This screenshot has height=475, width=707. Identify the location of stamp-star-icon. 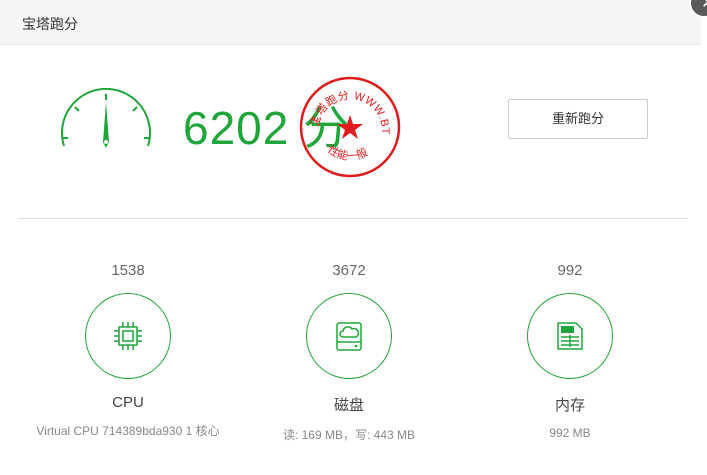
(350, 127).